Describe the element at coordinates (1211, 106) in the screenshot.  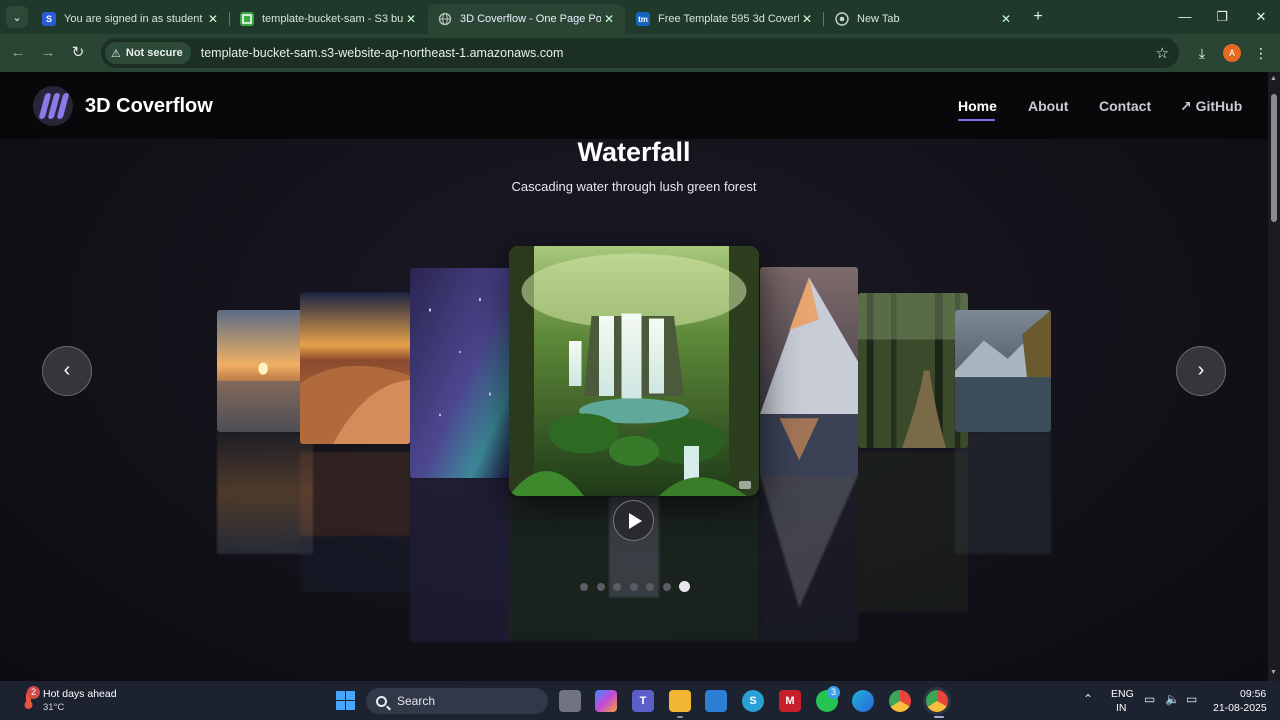
I see `nav-github-link: ↗ GitHub` at that location.